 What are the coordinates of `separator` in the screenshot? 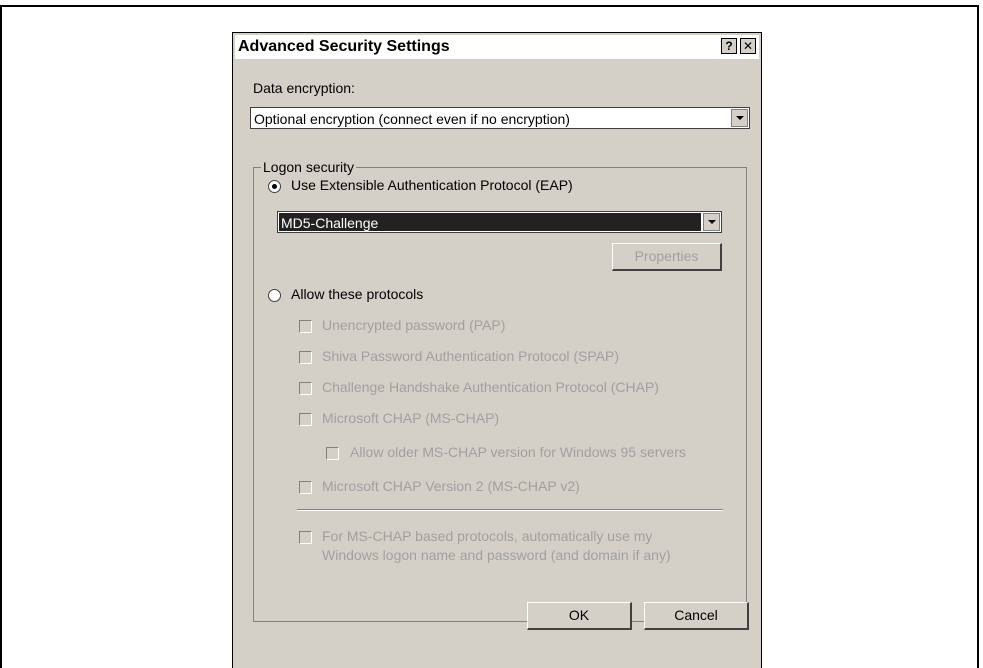 It's located at (510, 510).